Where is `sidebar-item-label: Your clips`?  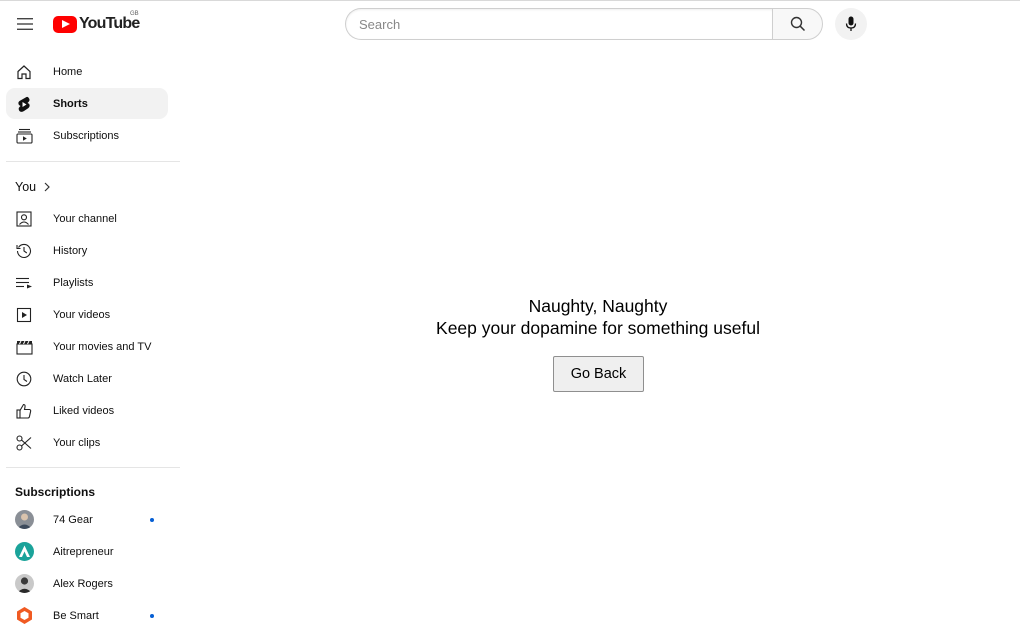 sidebar-item-label: Your clips is located at coordinates (77, 442).